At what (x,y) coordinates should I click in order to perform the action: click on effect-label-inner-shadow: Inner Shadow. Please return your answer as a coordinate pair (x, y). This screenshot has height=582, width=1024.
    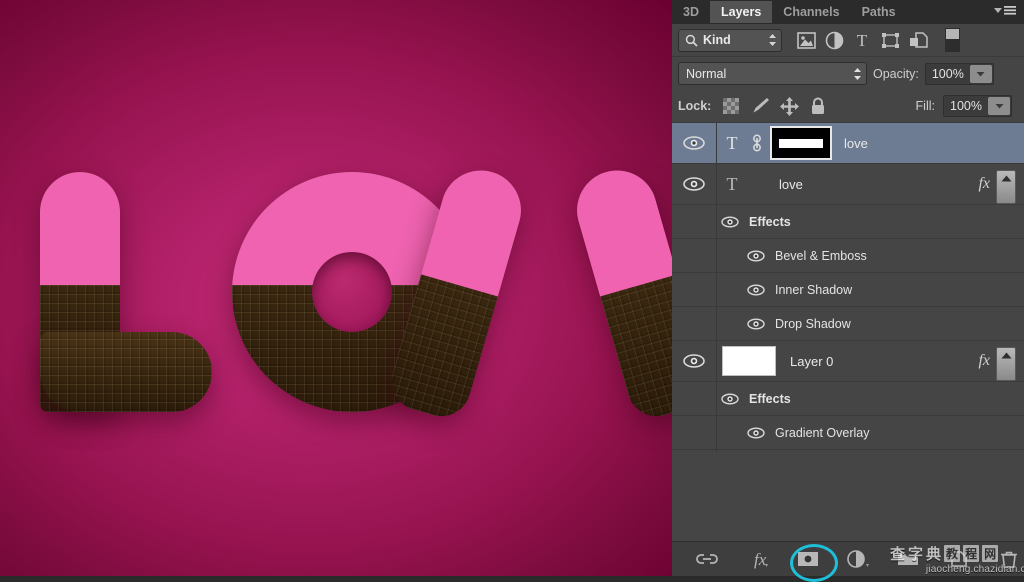
    Looking at the image, I should click on (813, 290).